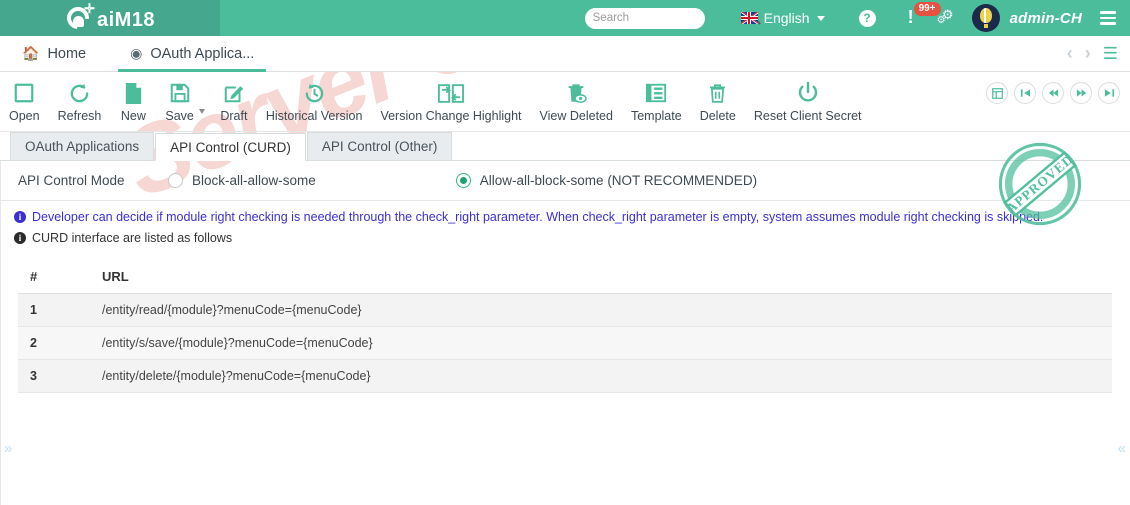 This screenshot has width=1130, height=505. I want to click on radio-block-all-allow-some: Block-all-allow-some, so click(242, 180).